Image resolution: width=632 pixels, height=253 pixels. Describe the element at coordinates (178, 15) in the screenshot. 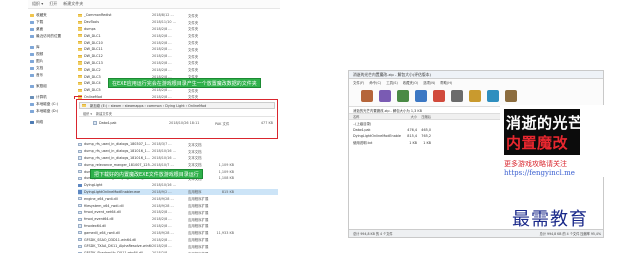

I see `file-row: _CommonRedist 2018/8/12 ... 文件夹` at that location.